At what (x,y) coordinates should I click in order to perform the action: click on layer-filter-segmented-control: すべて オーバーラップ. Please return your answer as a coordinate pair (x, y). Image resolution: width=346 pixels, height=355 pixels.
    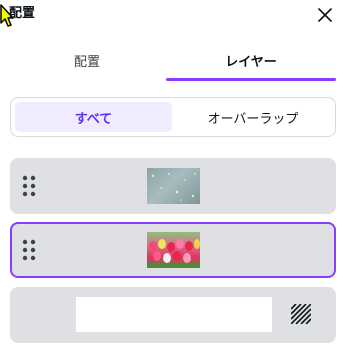
    Looking at the image, I should click on (173, 117).